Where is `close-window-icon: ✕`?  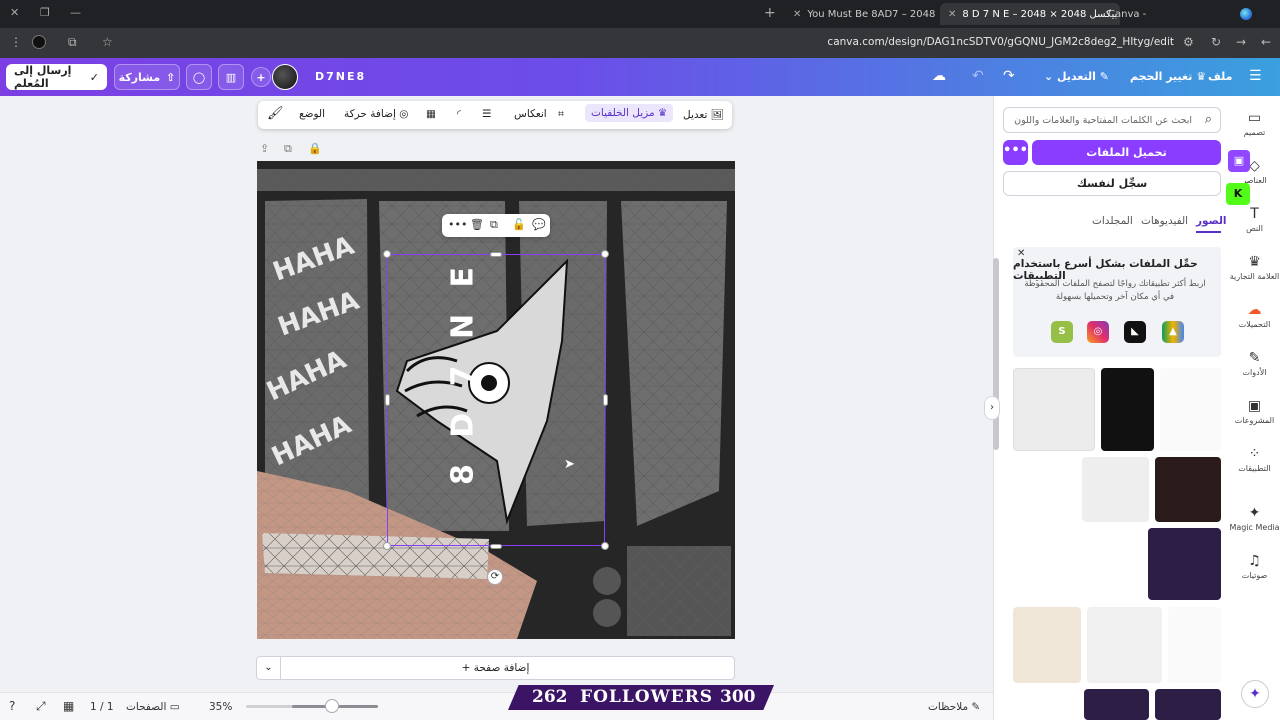 close-window-icon: ✕ is located at coordinates (14, 12).